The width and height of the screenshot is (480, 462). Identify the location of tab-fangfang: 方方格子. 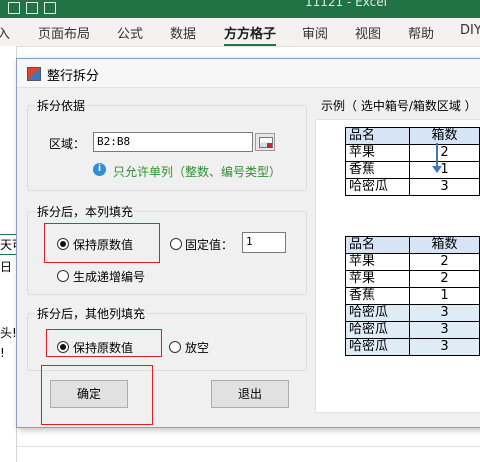
(250, 35).